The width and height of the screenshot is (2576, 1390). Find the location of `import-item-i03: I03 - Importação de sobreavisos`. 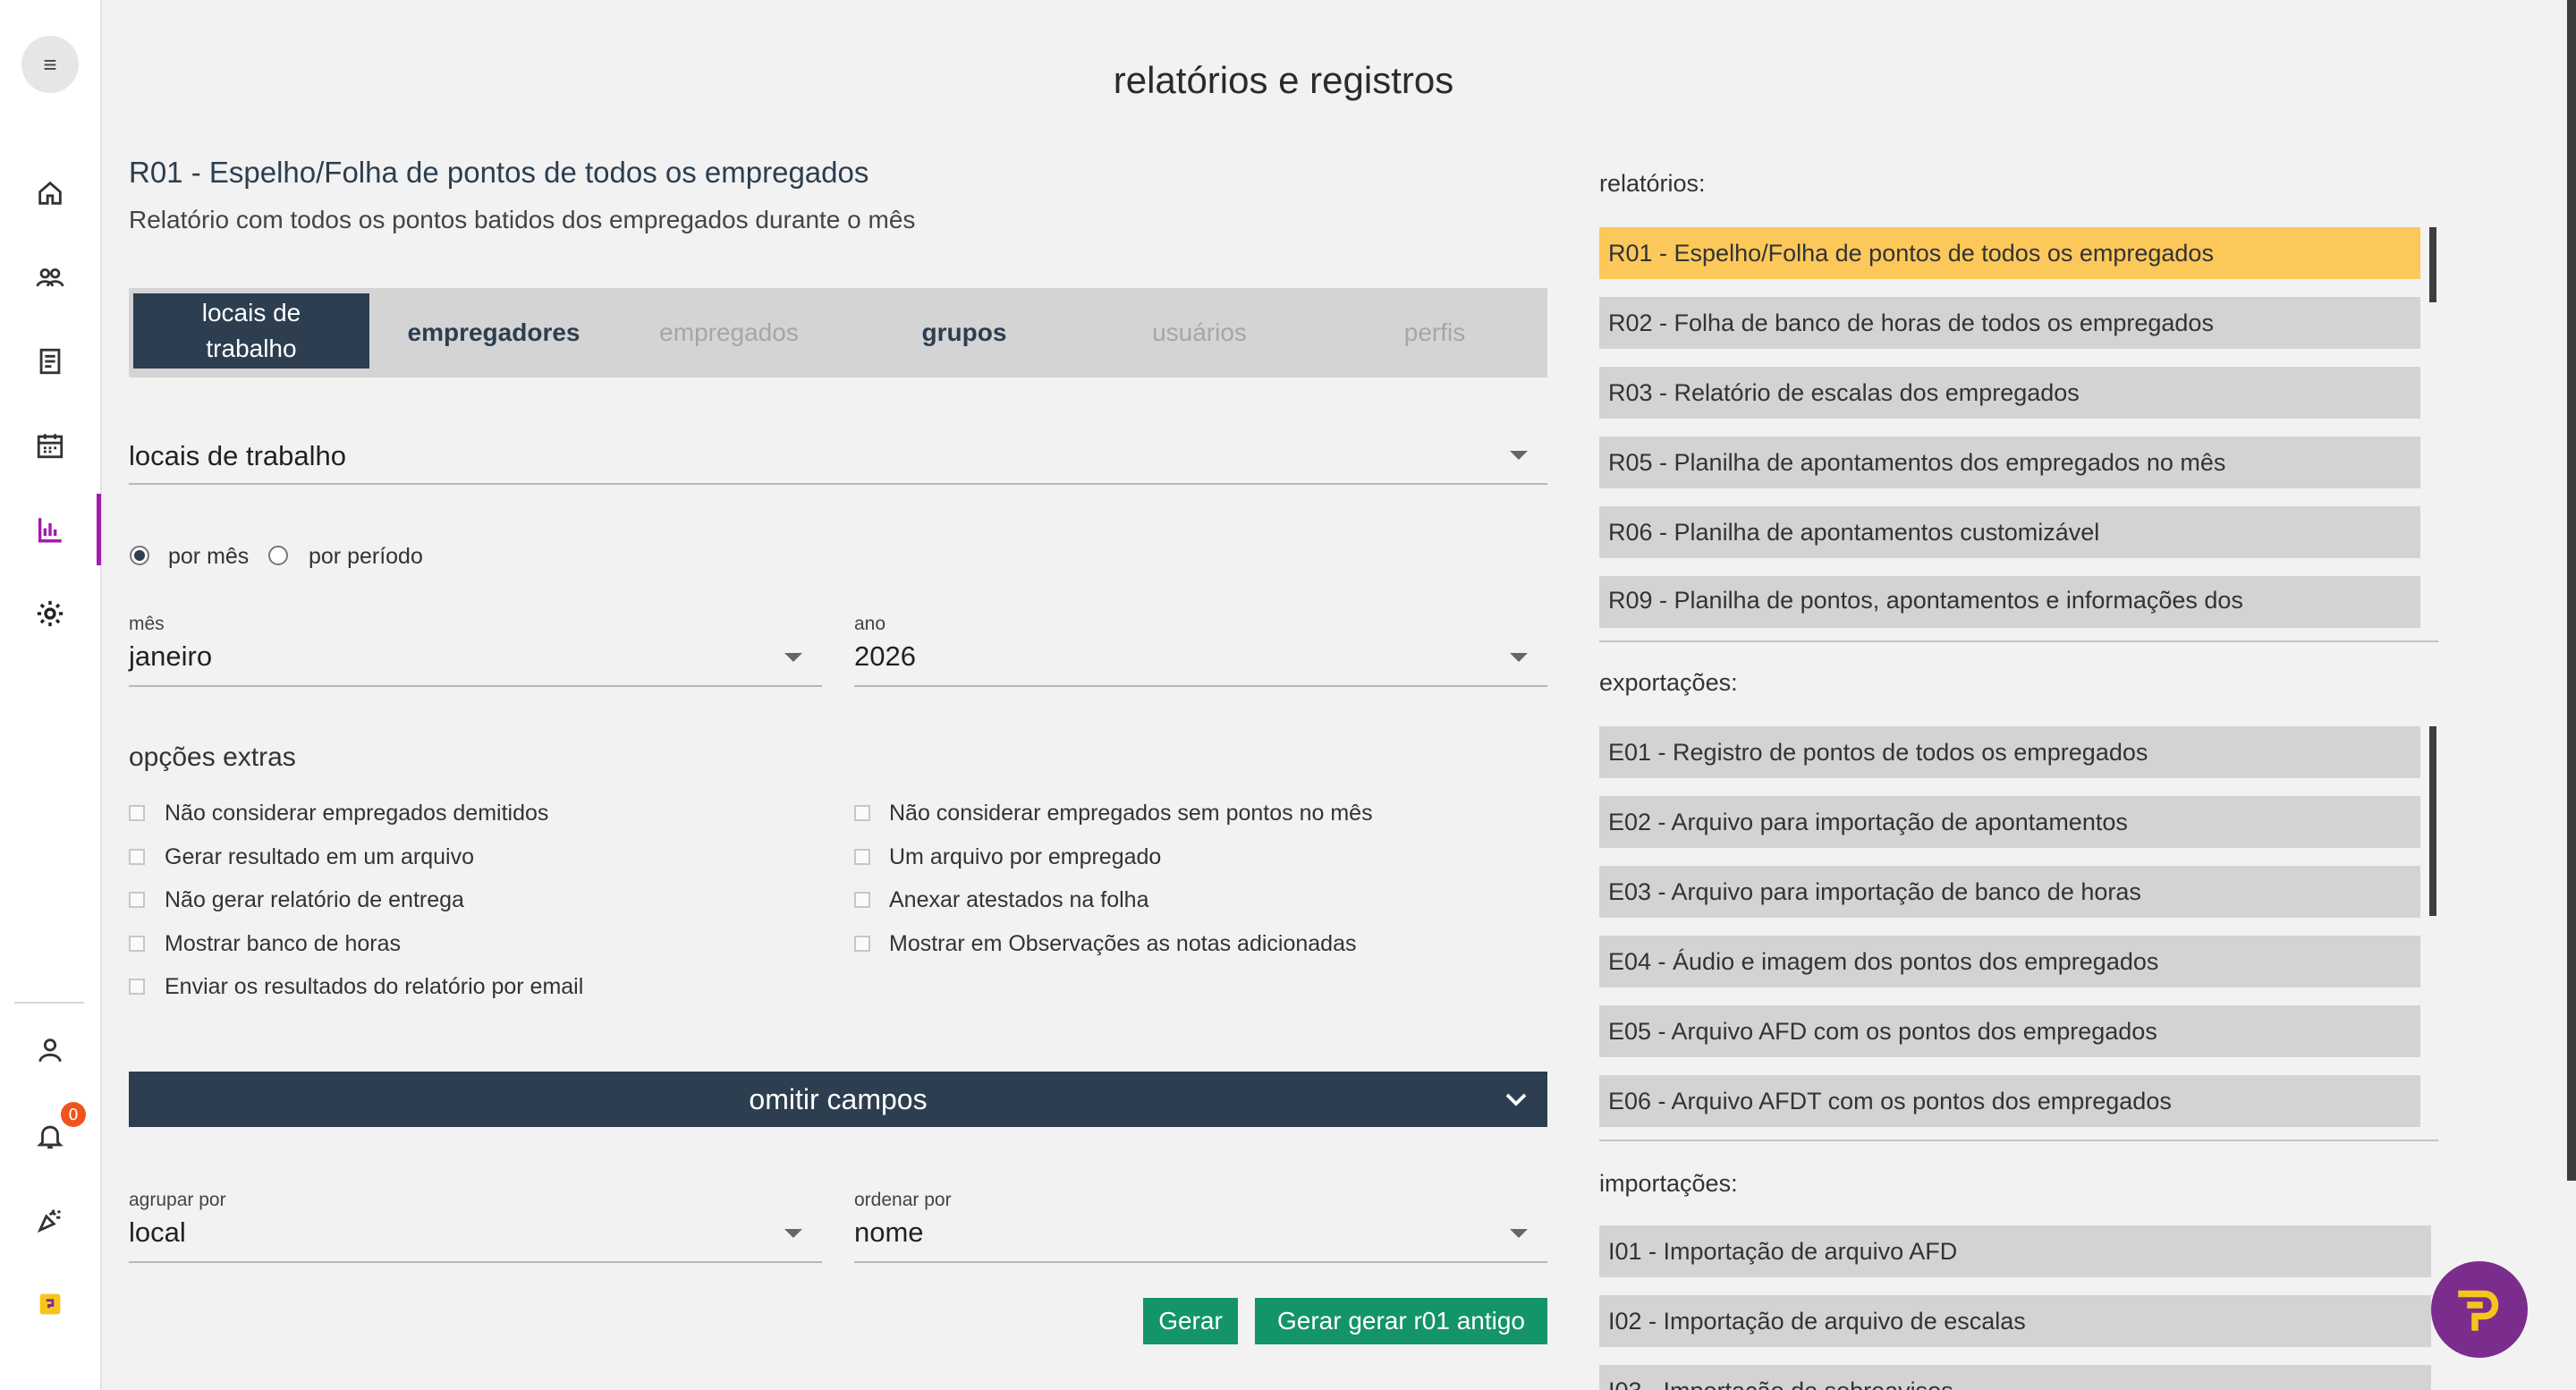

import-item-i03: I03 - Importação de sobreavisos is located at coordinates (2015, 1377).